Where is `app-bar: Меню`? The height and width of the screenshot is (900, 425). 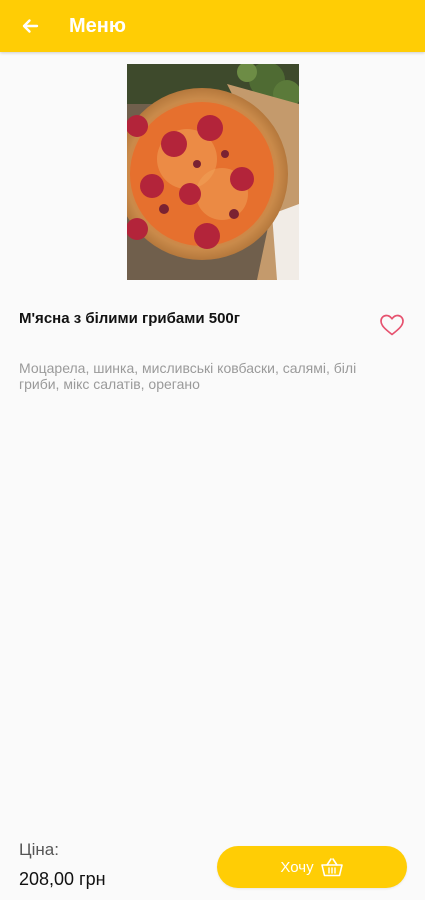
app-bar: Меню is located at coordinates (212, 26).